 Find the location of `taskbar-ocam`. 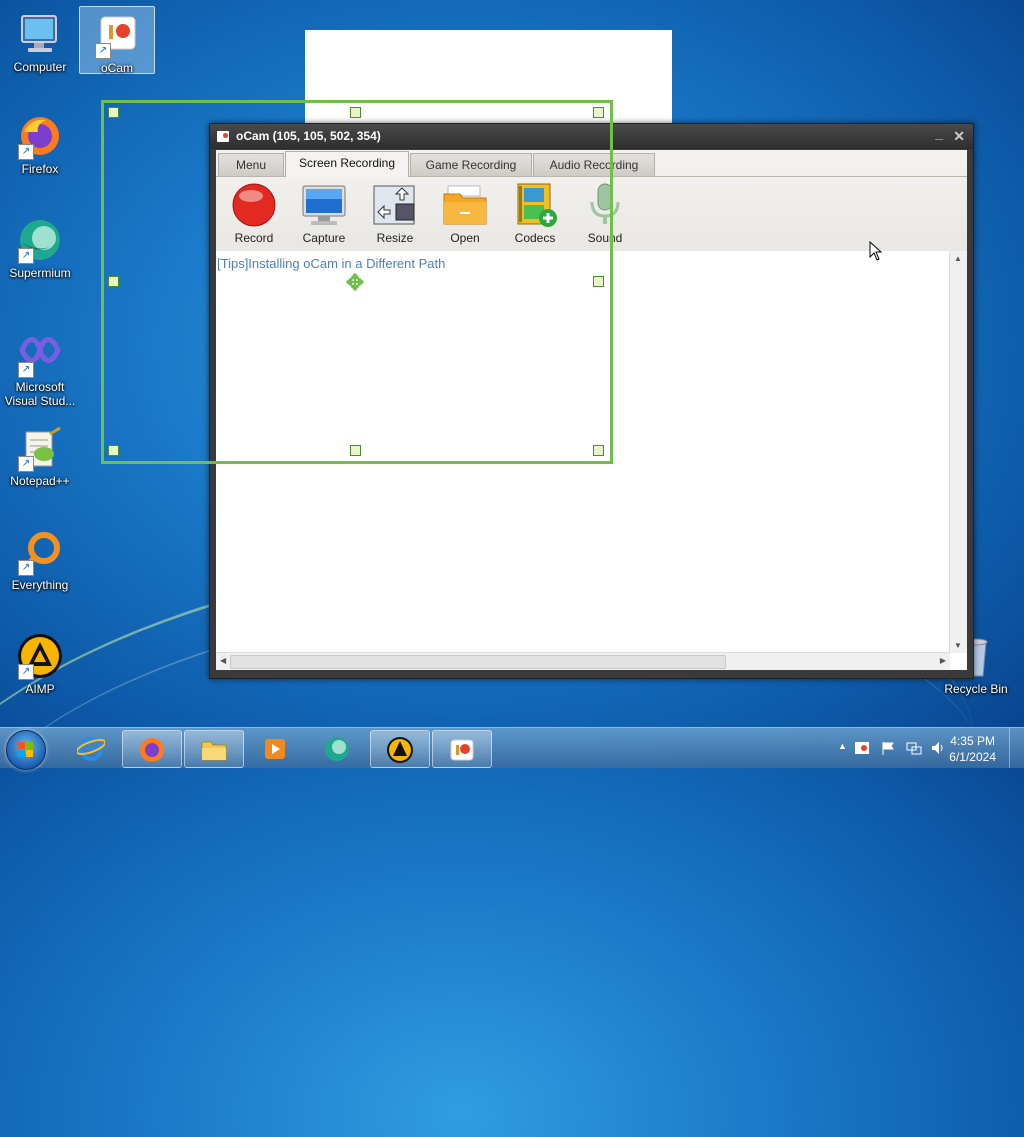

taskbar-ocam is located at coordinates (462, 749).